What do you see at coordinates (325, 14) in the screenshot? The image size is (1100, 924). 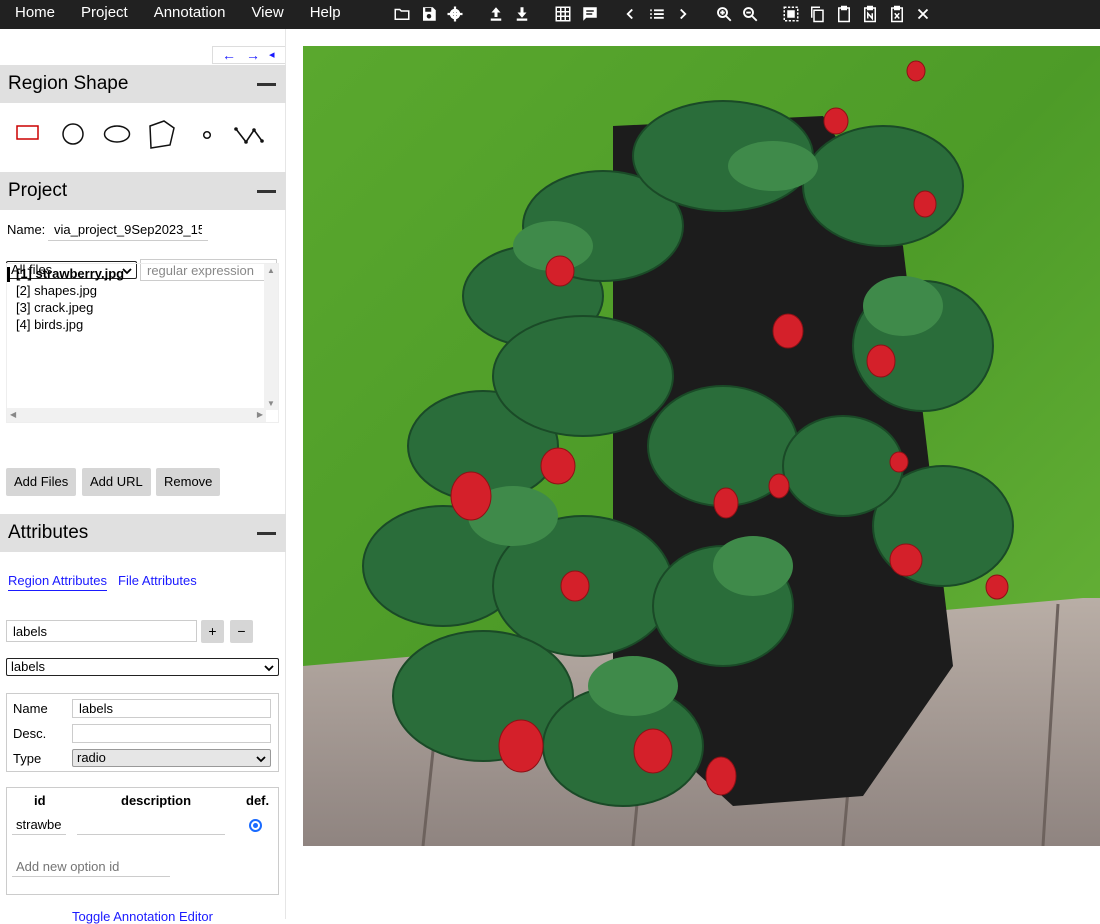 I see `menu-help: Help` at bounding box center [325, 14].